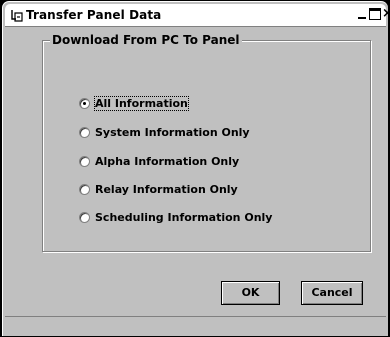  I want to click on radio-label-alpha-information-only: Alpha Information Only, so click(167, 161).